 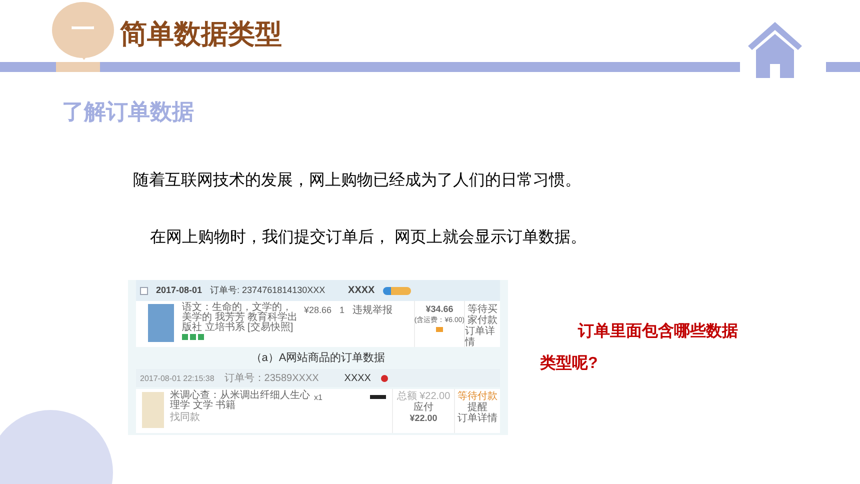 What do you see at coordinates (482, 315) in the screenshot?
I see `order-status: 等待买家付款` at bounding box center [482, 315].